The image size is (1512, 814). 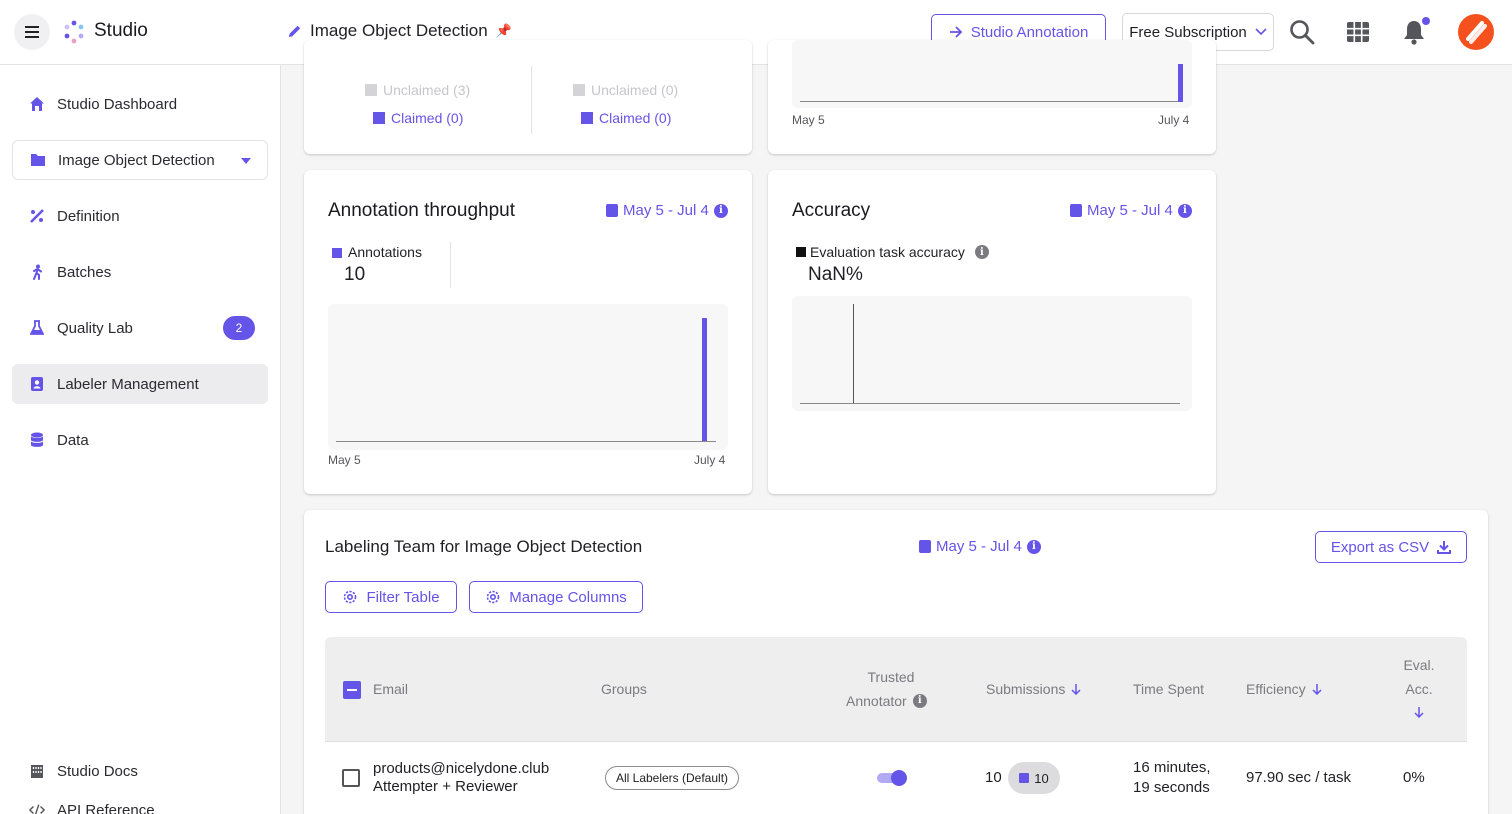 I want to click on sidebar-item-project-select: Image Object Detection, so click(x=140, y=160).